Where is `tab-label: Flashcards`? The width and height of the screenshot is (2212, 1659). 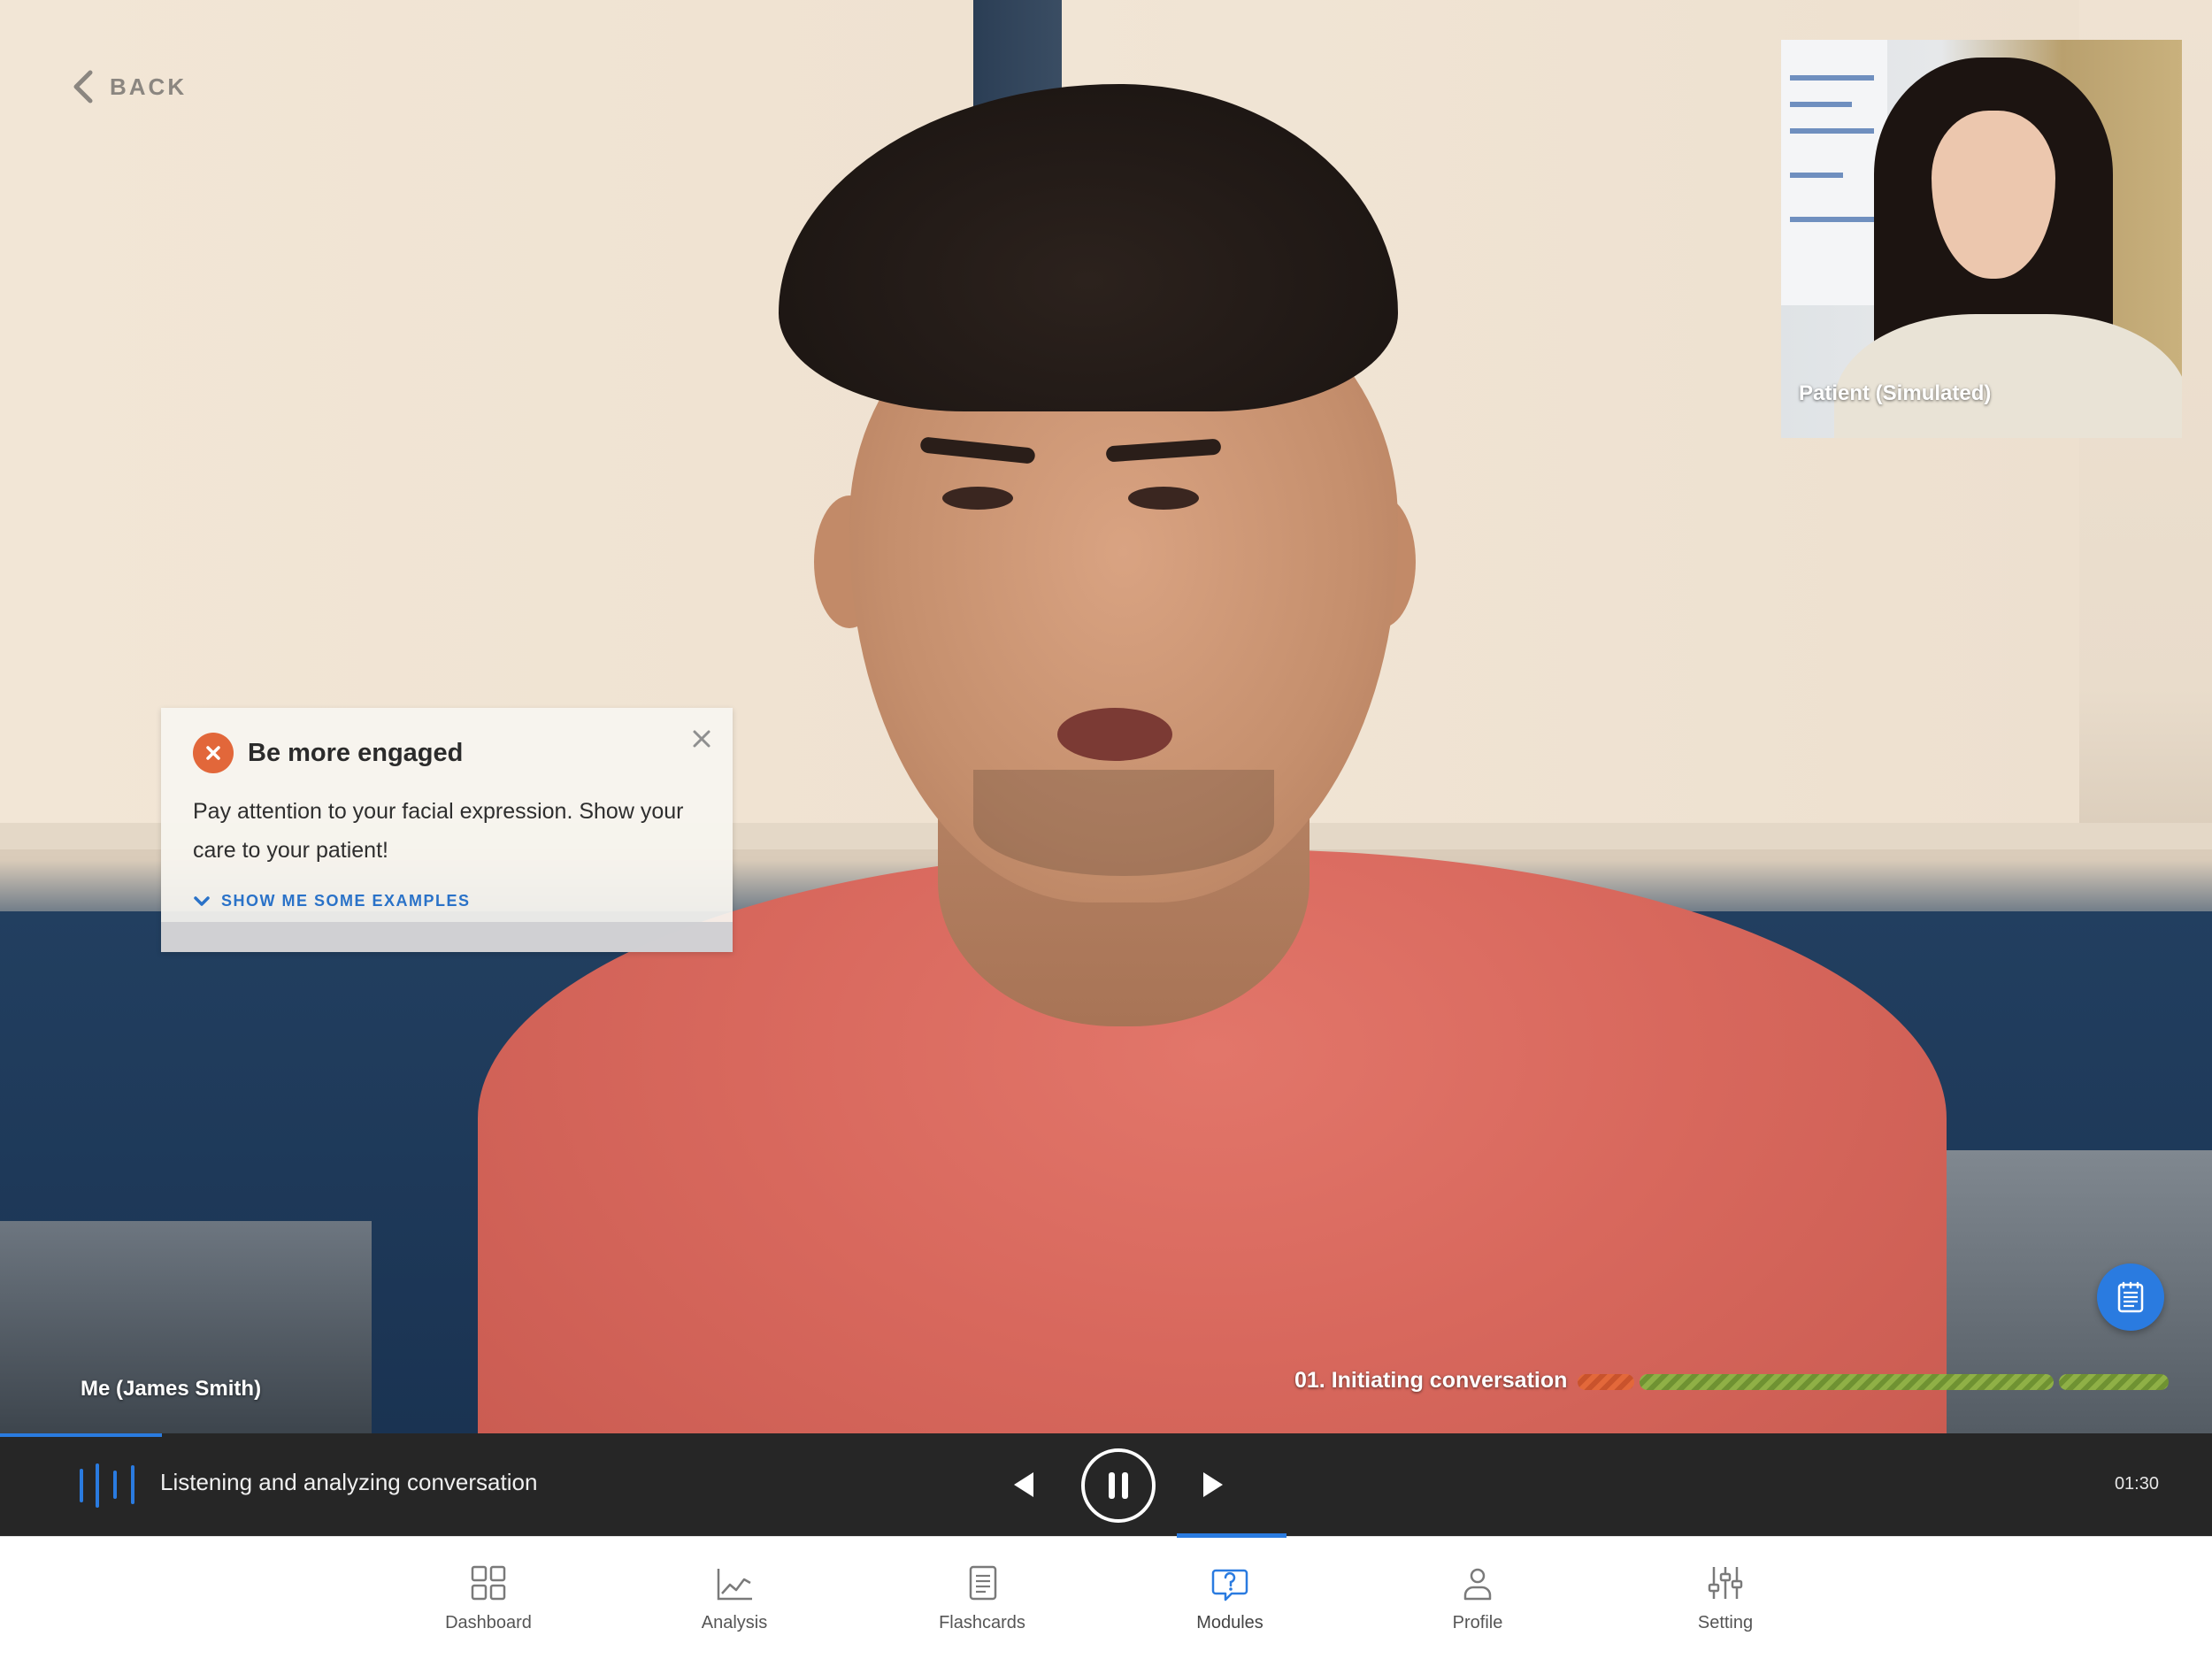 tab-label: Flashcards is located at coordinates (982, 1623).